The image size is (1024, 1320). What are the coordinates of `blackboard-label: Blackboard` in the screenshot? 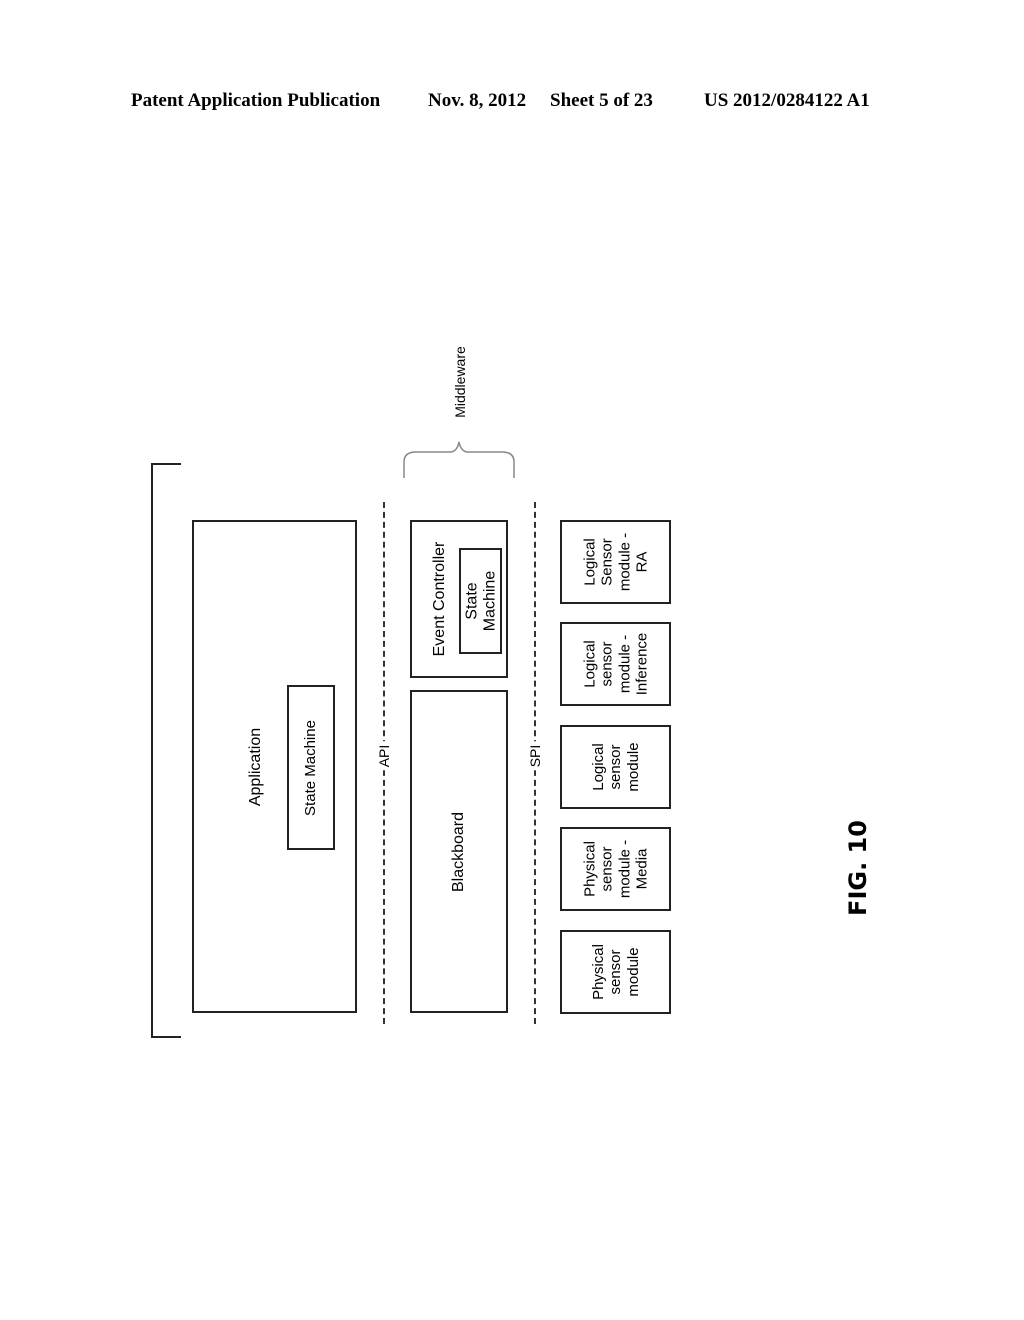 It's located at (459, 851).